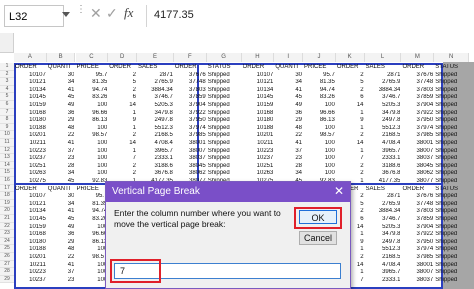 Image resolution: width=474 pixels, height=289 pixels. What do you see at coordinates (30, 173) in the screenshot?
I see `cell: 10263` at bounding box center [30, 173].